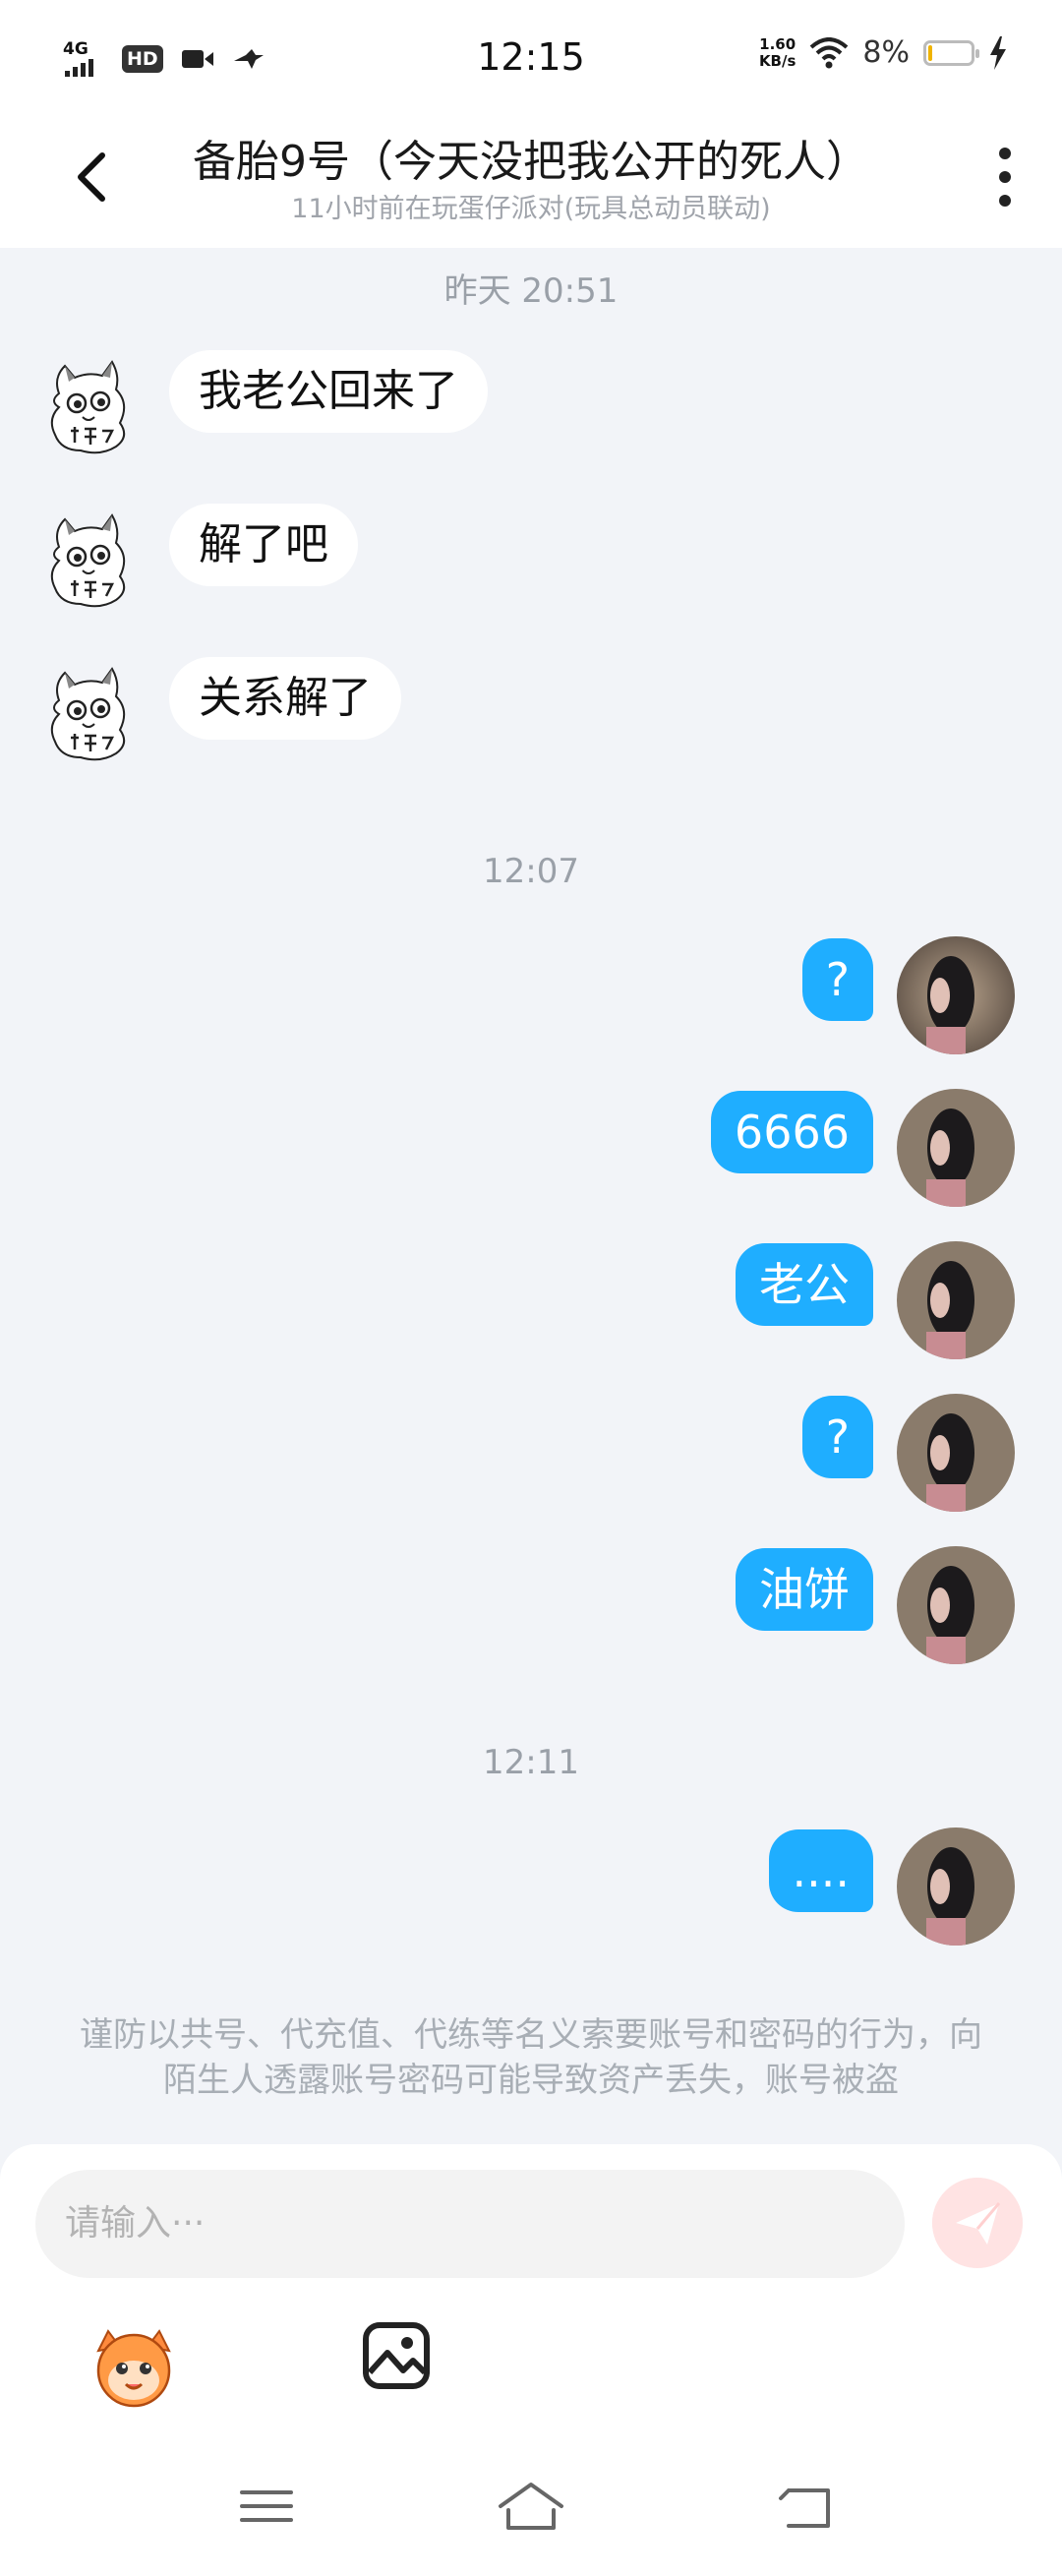  I want to click on message-input: 请输入···, so click(470, 2224).